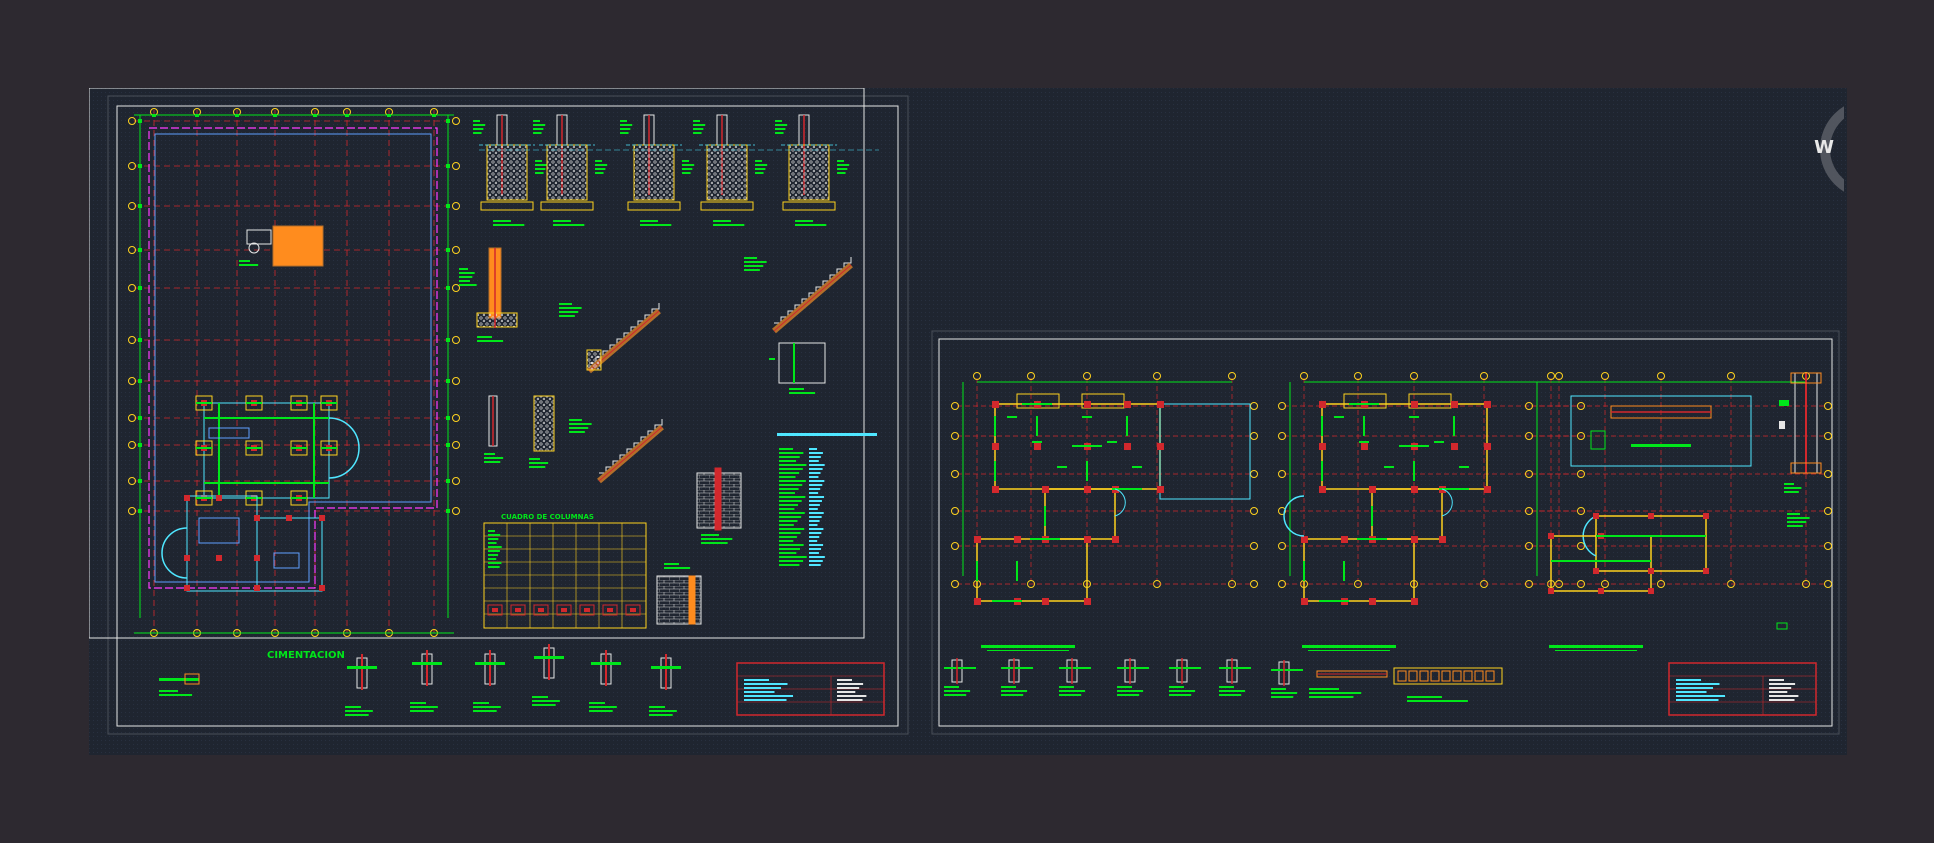  I want to click on beam-rebar, so click(666, 667).